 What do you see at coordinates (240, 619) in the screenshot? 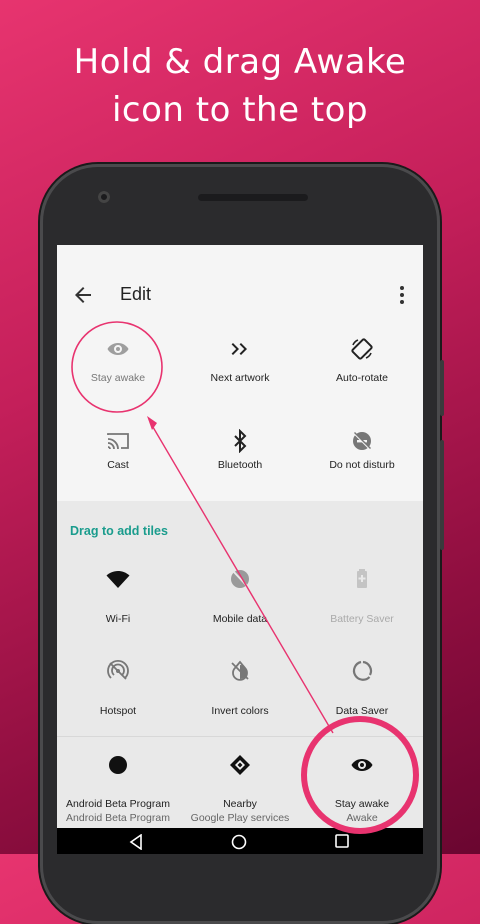
I see `tile-label: Mobile data` at bounding box center [240, 619].